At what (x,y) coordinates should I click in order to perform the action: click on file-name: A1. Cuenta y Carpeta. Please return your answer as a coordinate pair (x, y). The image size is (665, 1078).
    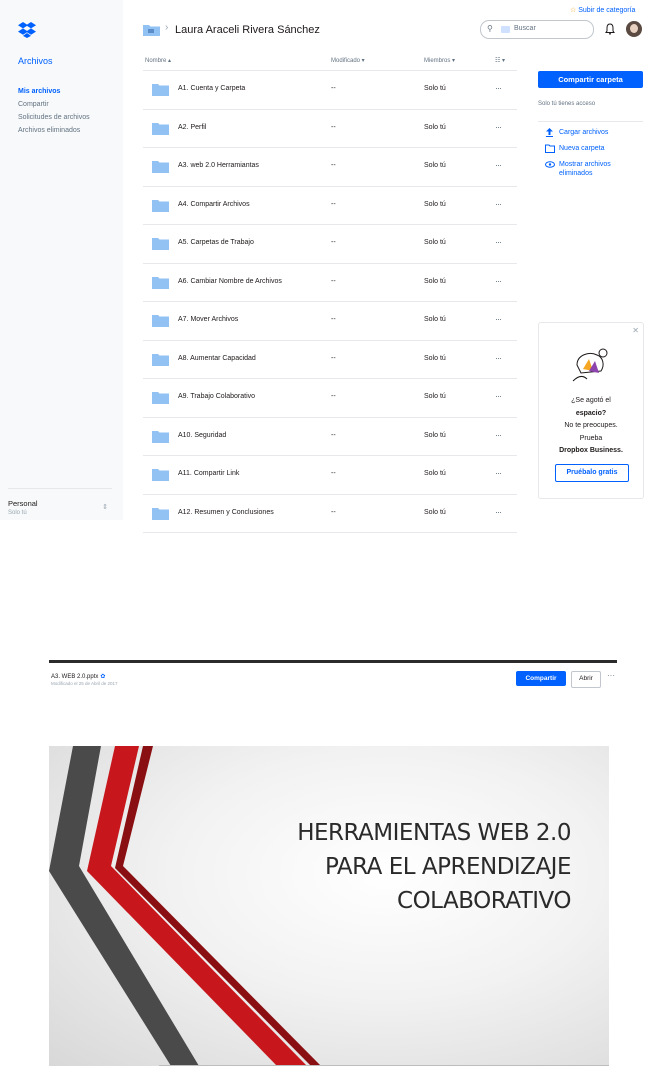
    Looking at the image, I should click on (211, 88).